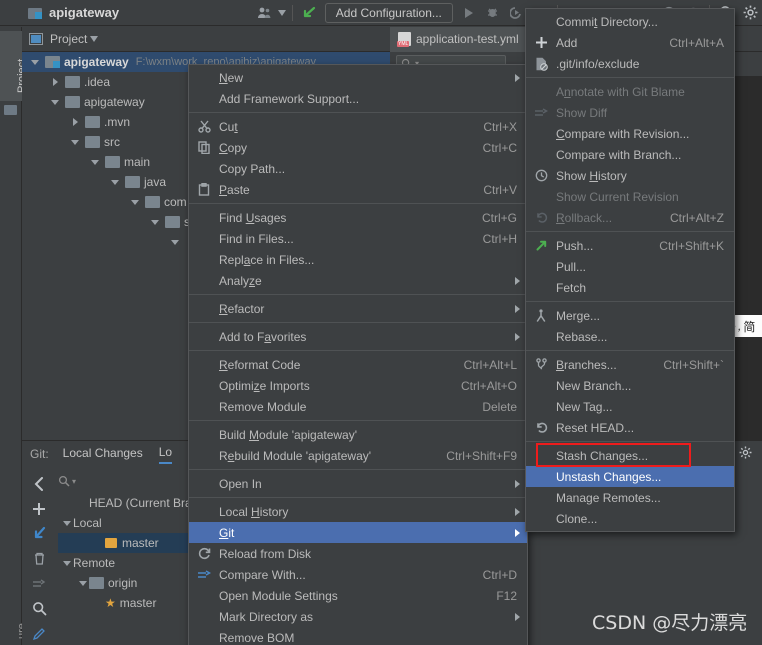 The width and height of the screenshot is (762, 645). I want to click on menu-item-refactor: Refactor, so click(358, 308).